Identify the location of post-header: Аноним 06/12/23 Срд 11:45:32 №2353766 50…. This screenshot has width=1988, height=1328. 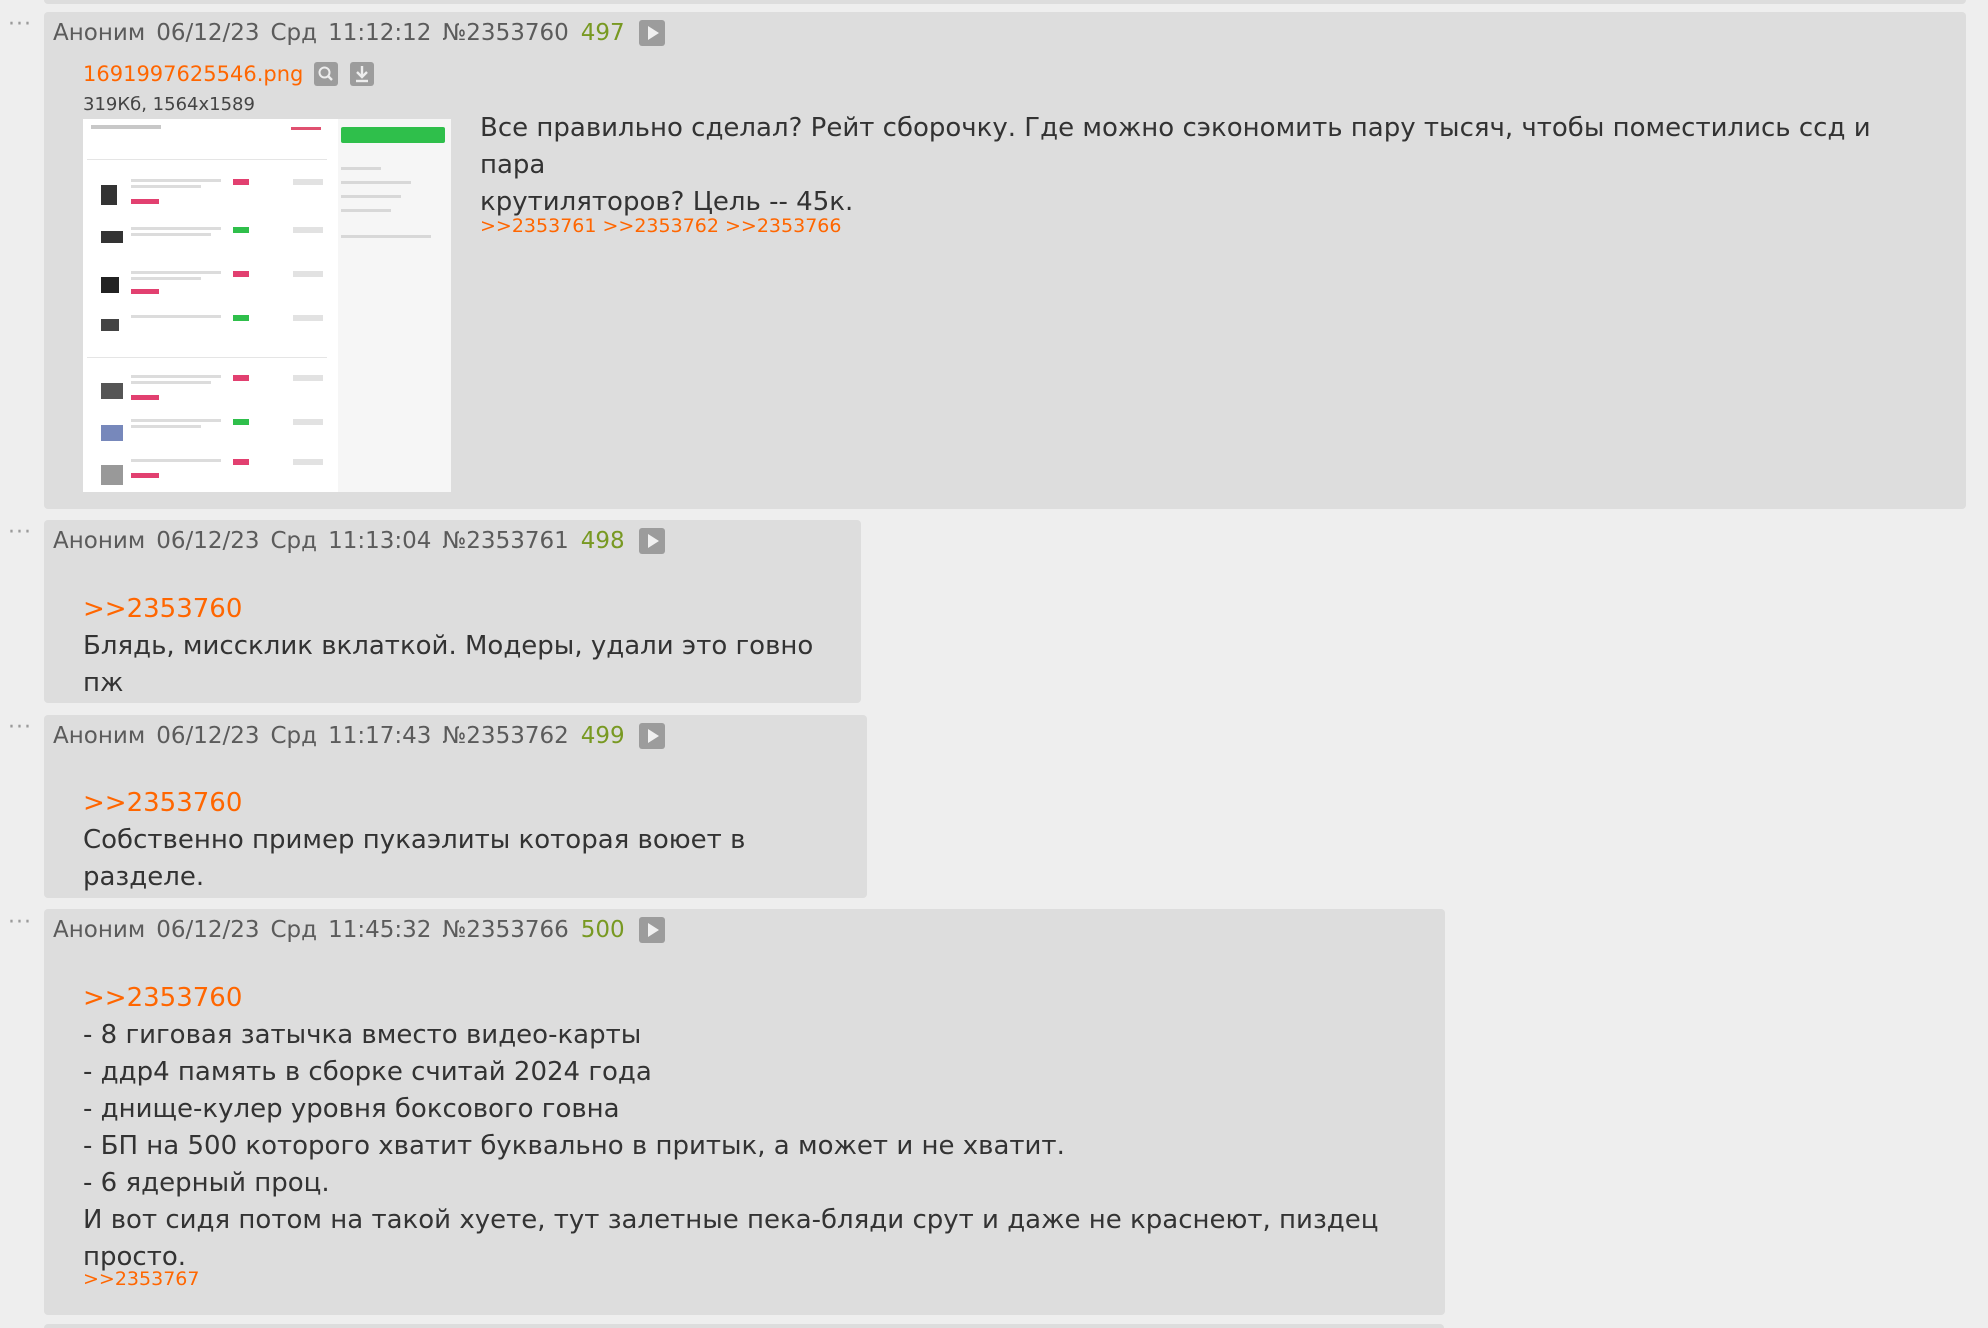
(359, 930).